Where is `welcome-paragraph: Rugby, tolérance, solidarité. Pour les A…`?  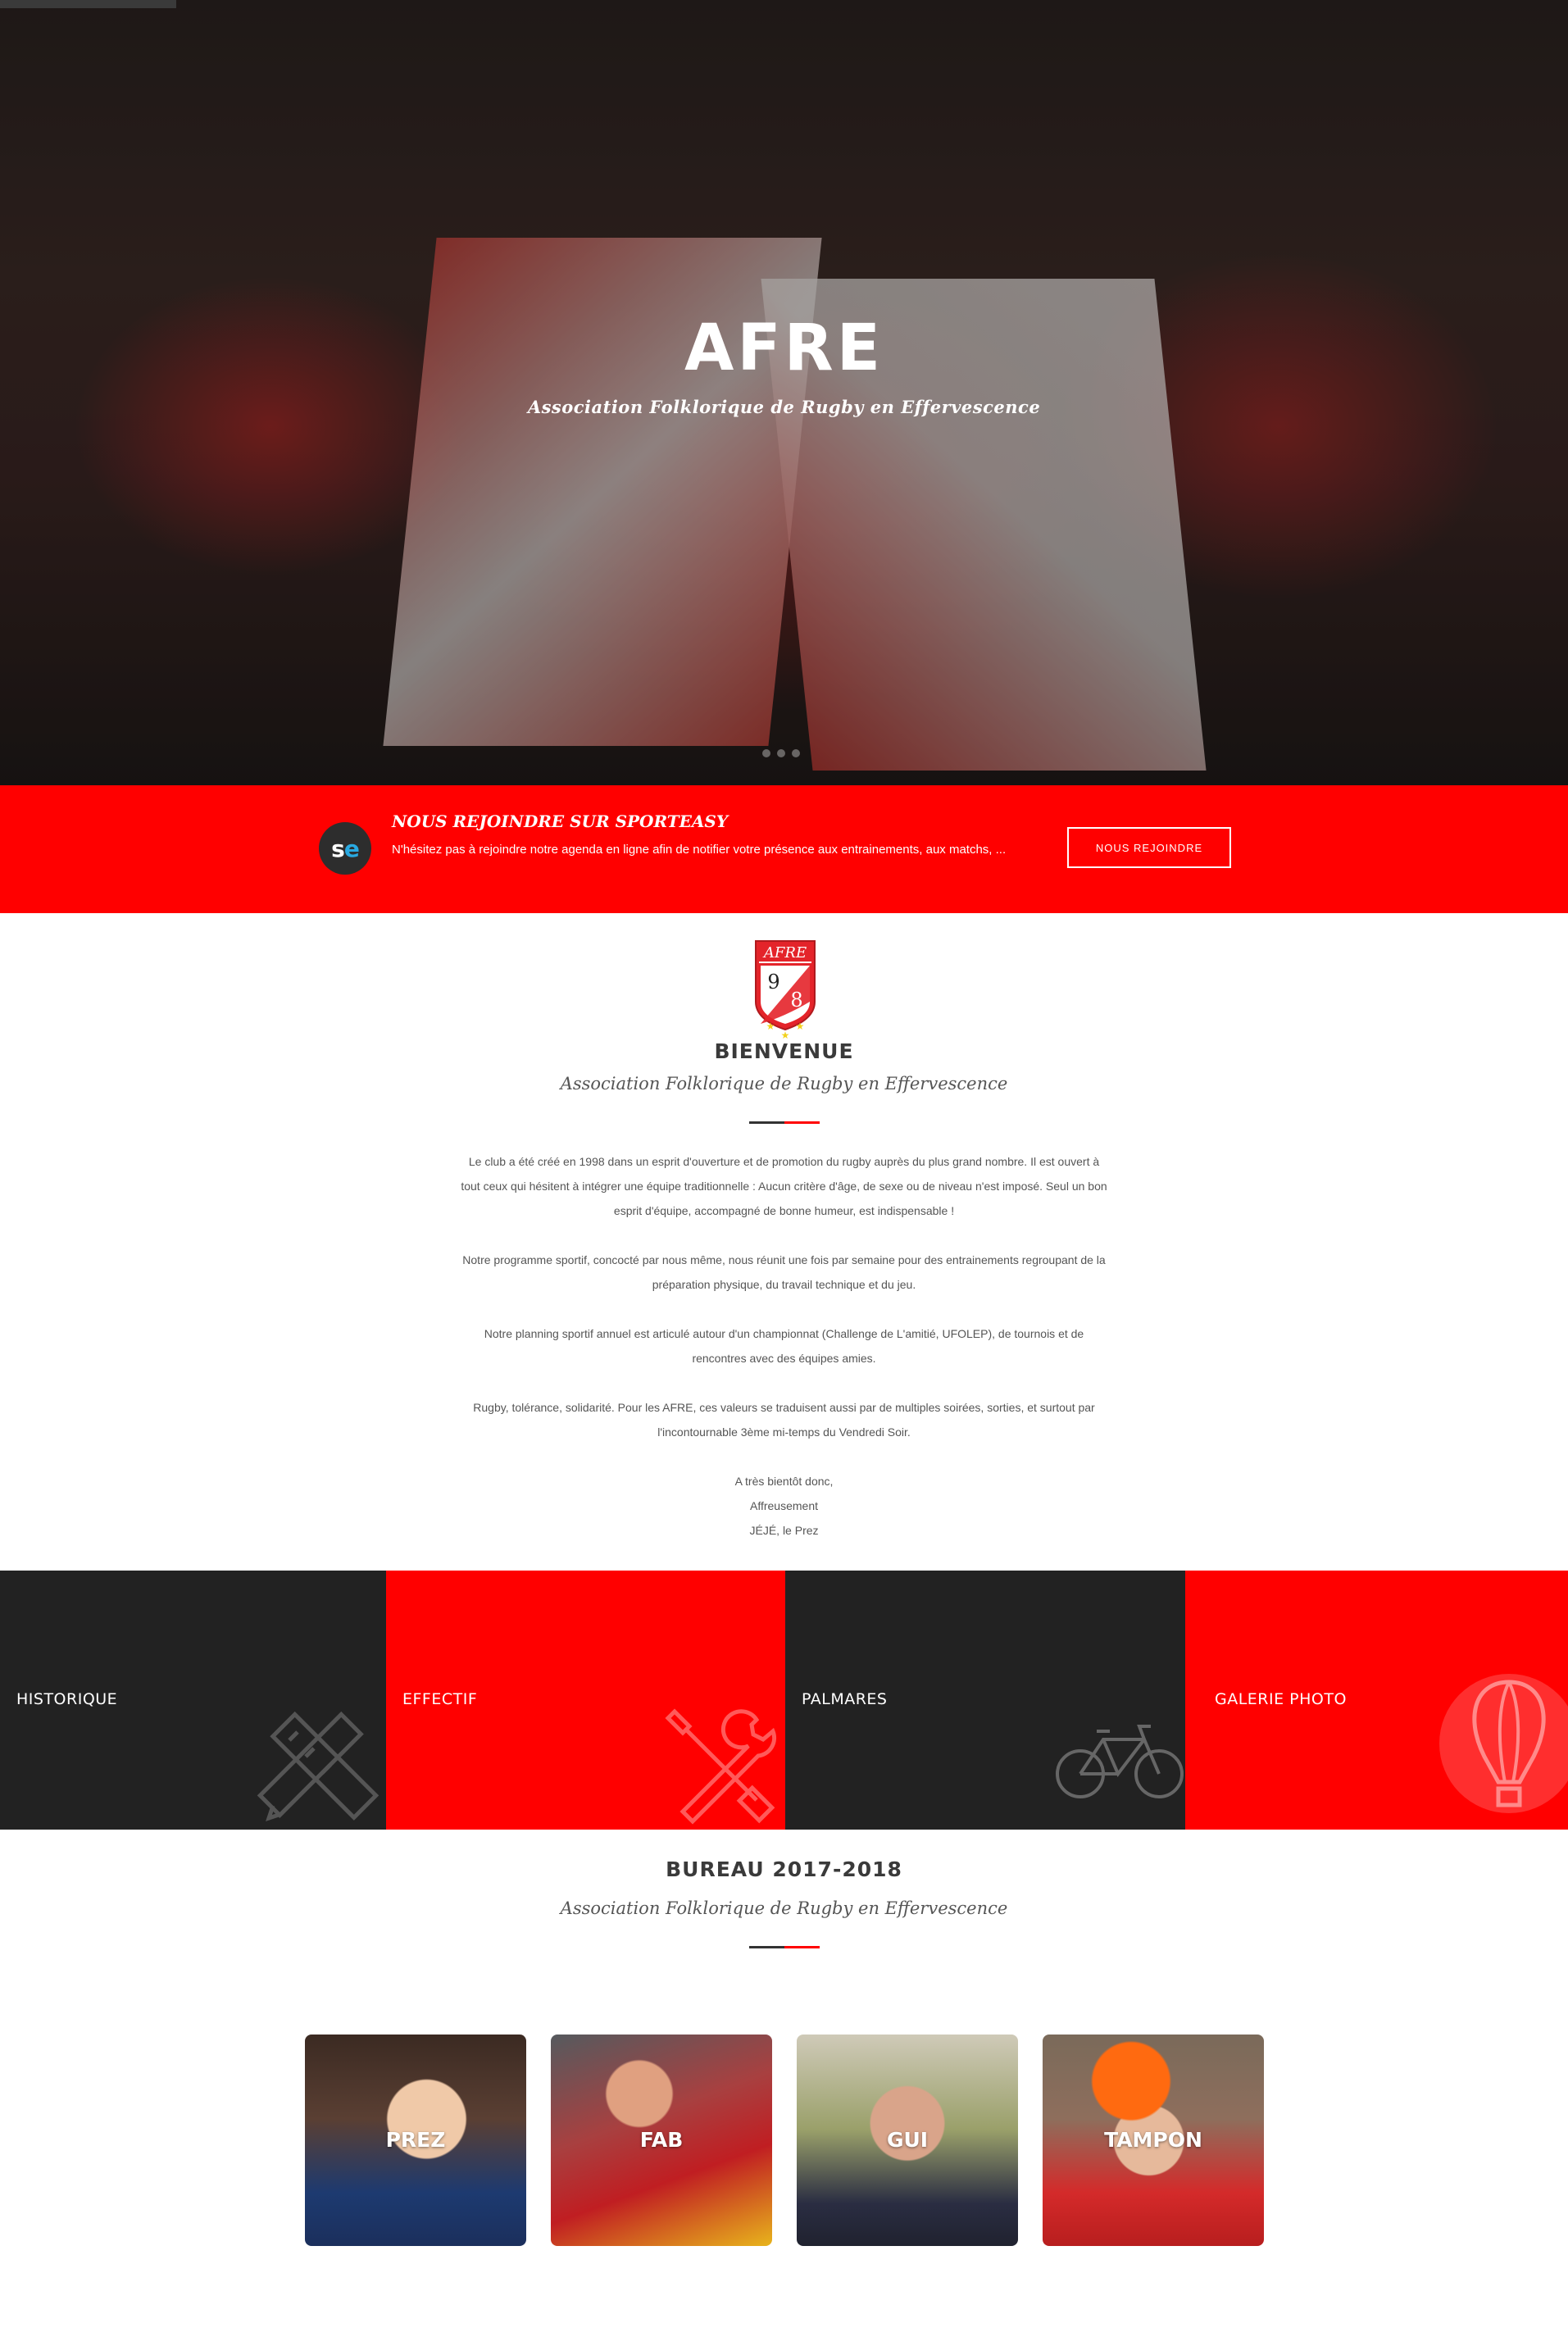
welcome-paragraph: Rugby, tolérance, solidarité. Pour les A… is located at coordinates (784, 1420).